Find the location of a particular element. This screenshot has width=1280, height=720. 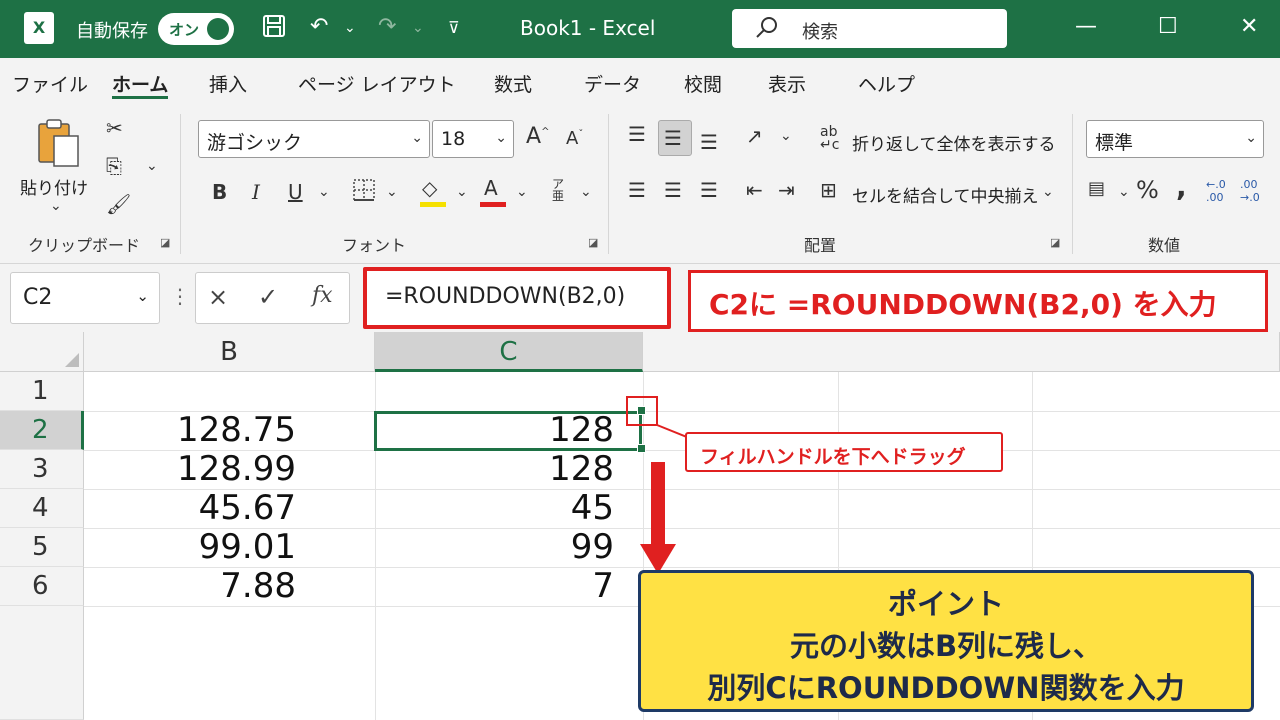

number-format-select: 標準 ⌄ is located at coordinates (1175, 139).